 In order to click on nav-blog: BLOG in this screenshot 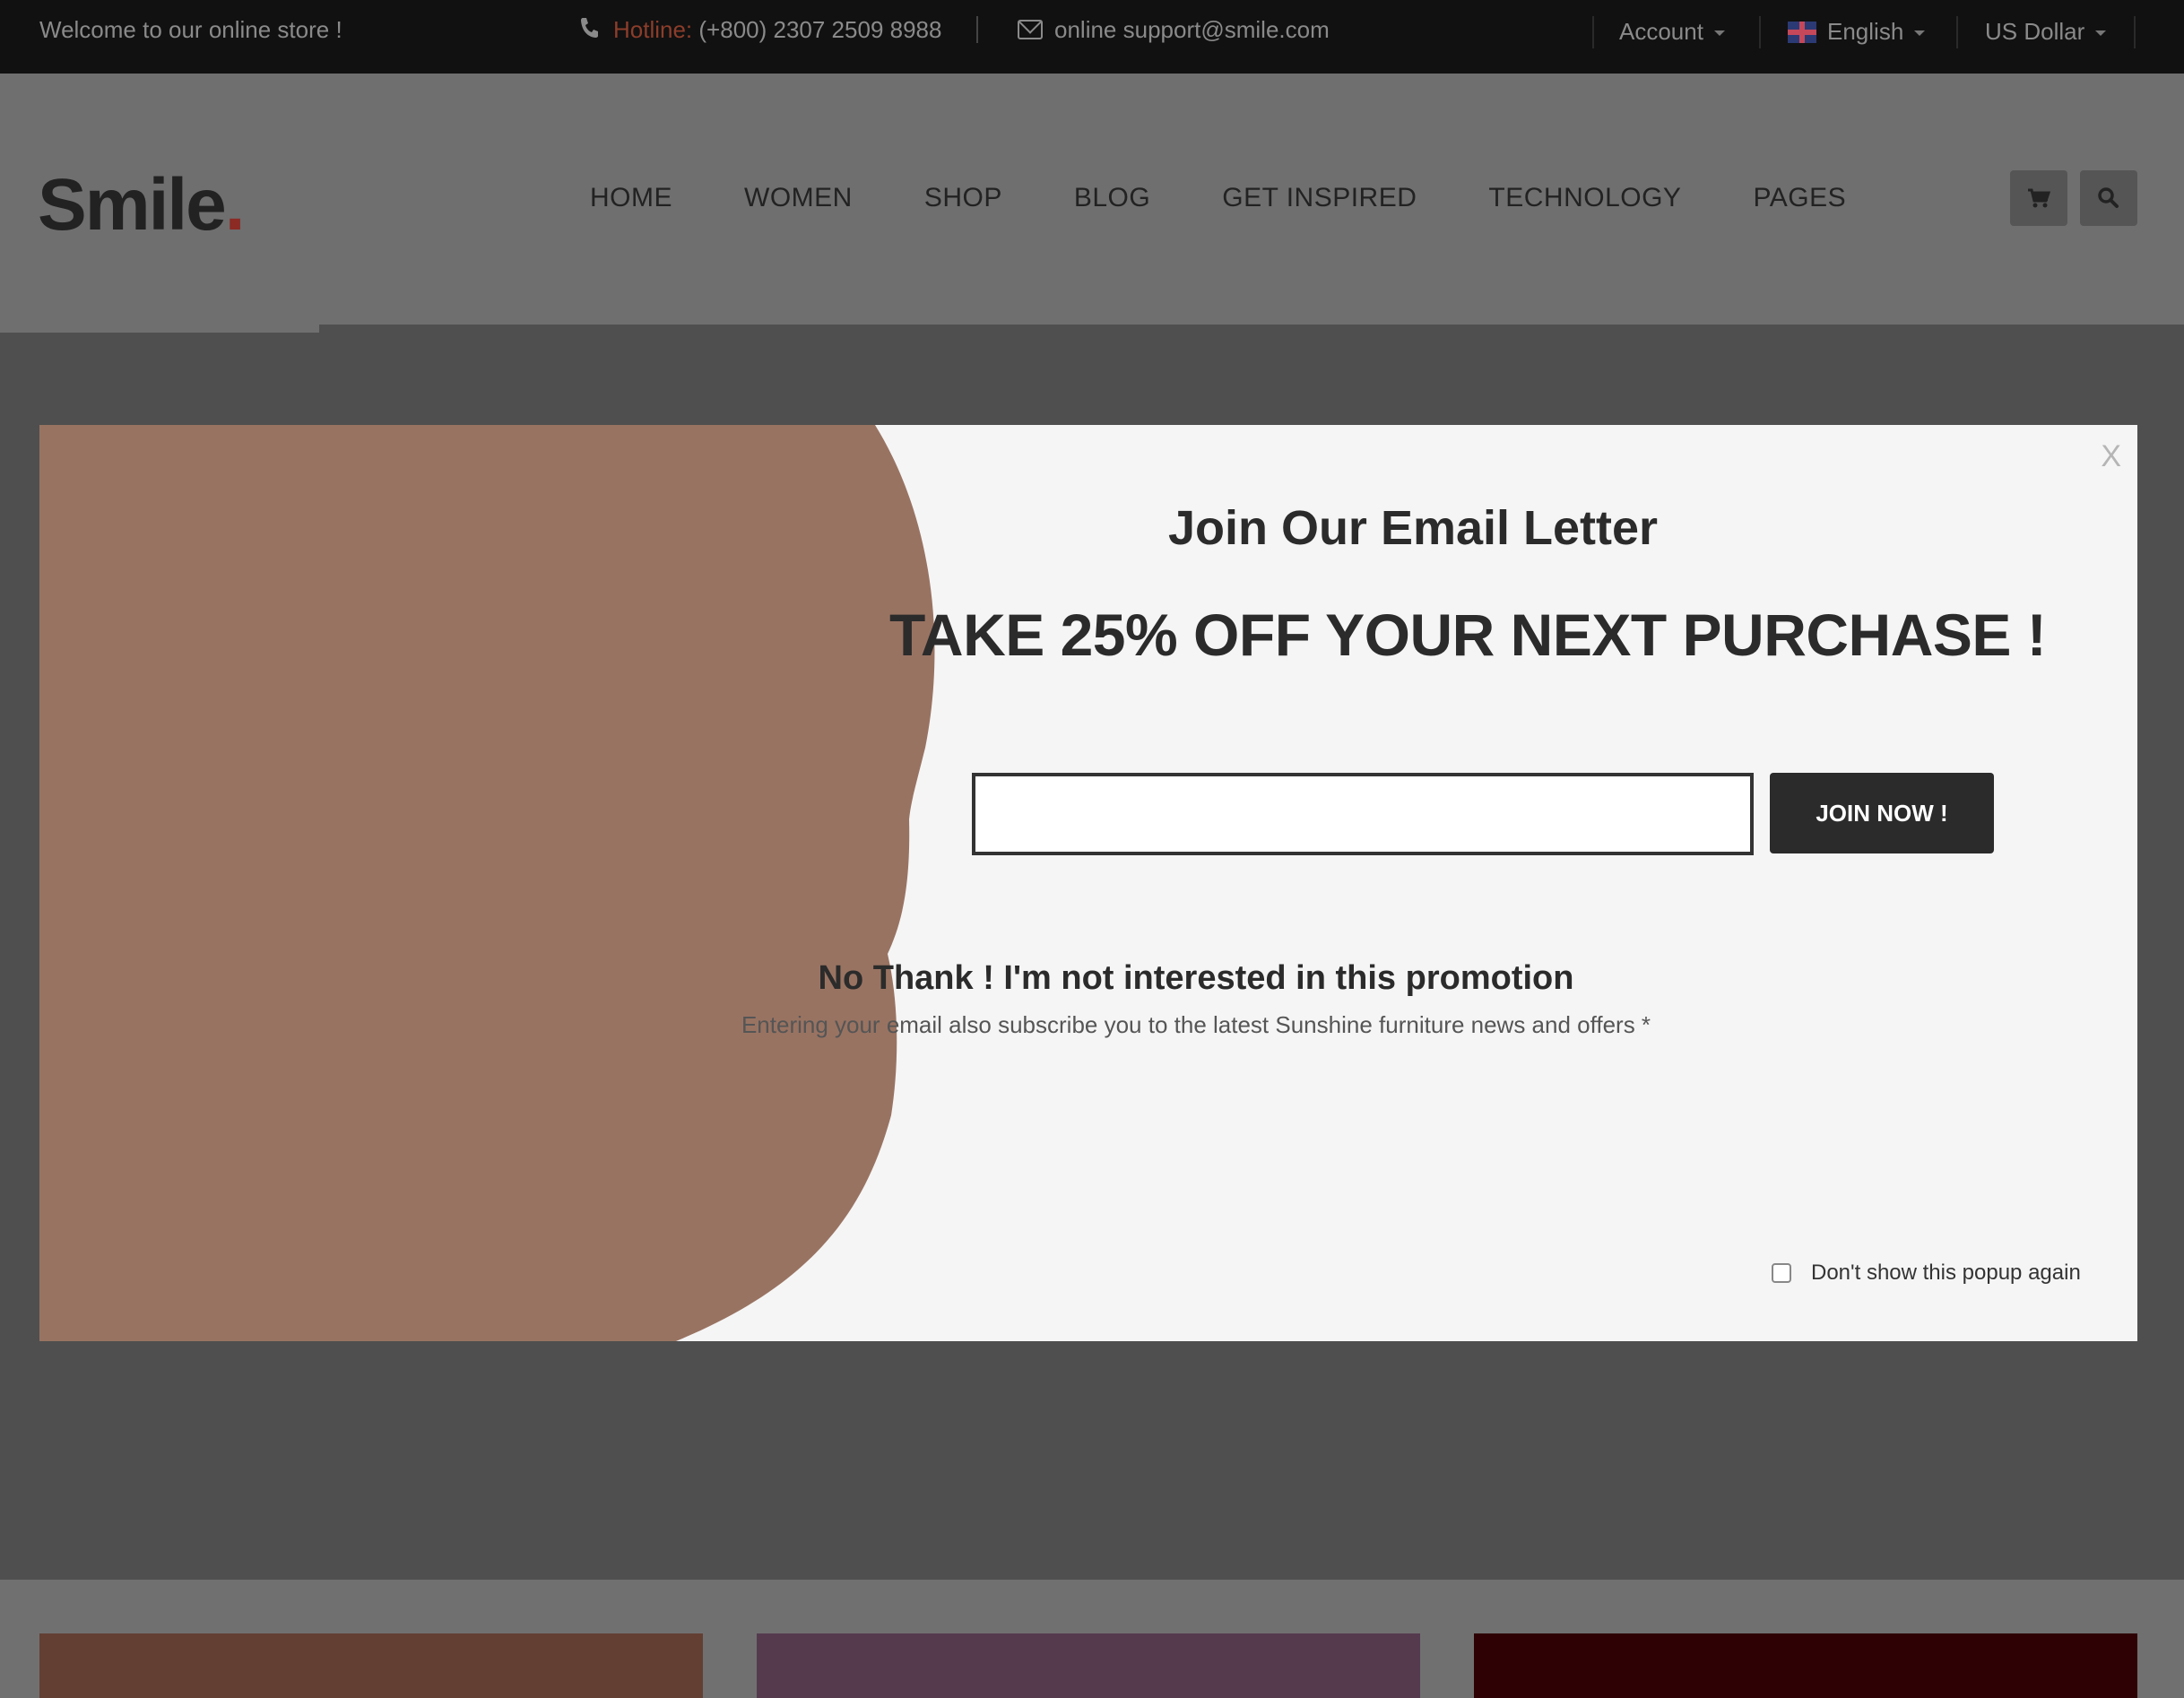, I will do `click(1112, 198)`.